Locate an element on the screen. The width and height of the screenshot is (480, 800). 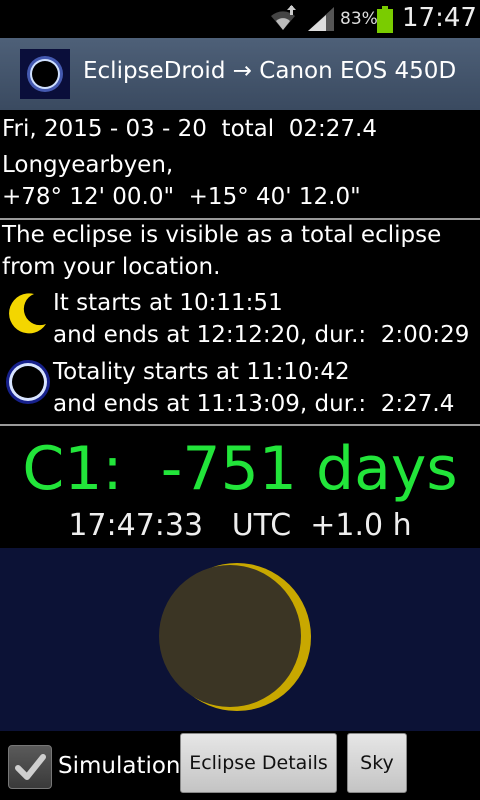
app-title: EclipseDroid → Canon EOS 450D is located at coordinates (270, 71).